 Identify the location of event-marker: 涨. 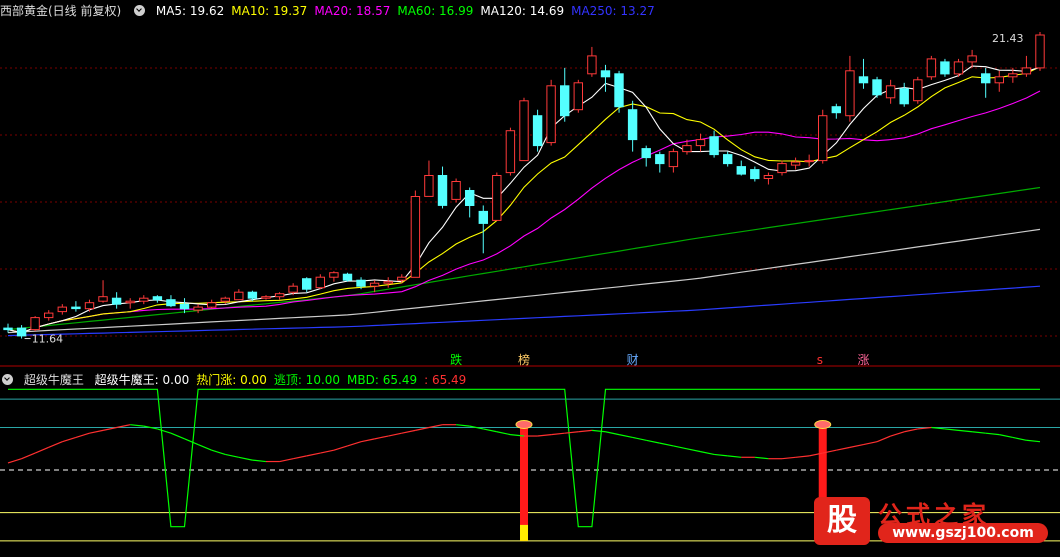
(863, 359).